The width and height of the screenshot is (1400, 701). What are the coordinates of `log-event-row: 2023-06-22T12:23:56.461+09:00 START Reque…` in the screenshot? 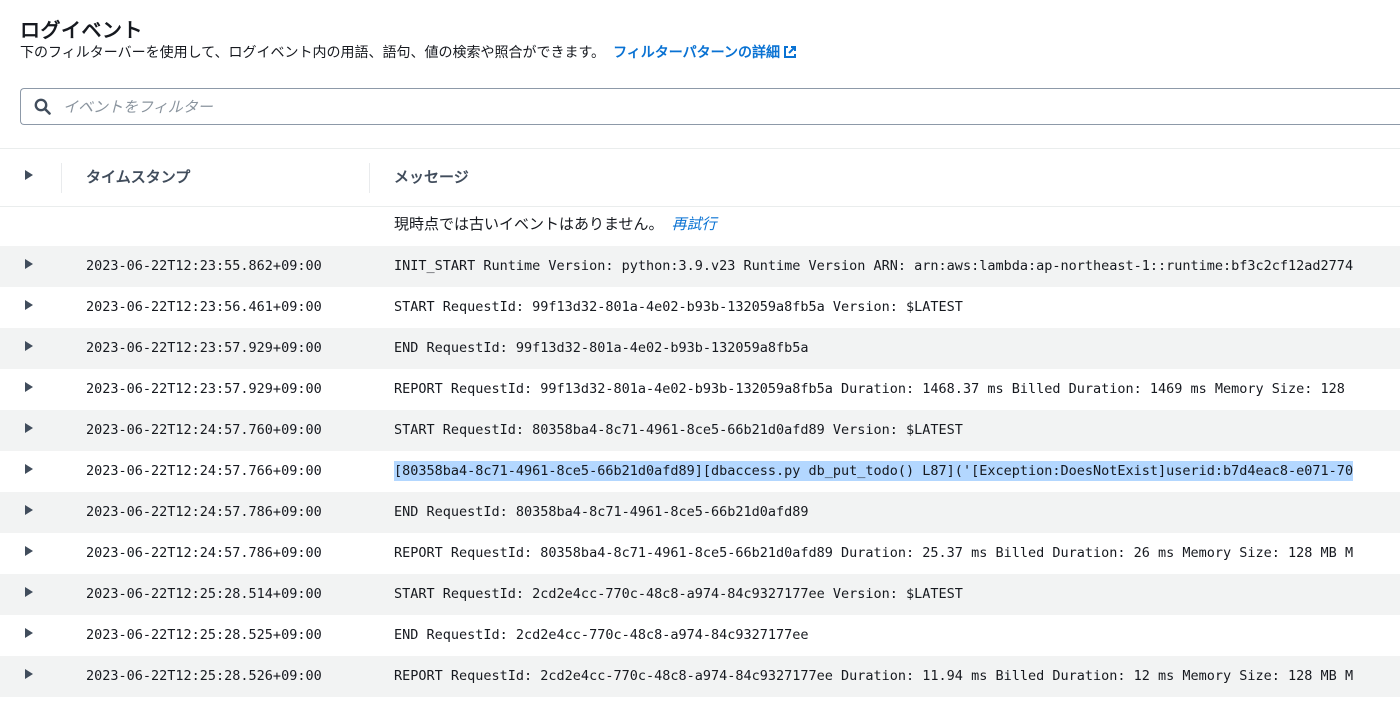 It's located at (700, 307).